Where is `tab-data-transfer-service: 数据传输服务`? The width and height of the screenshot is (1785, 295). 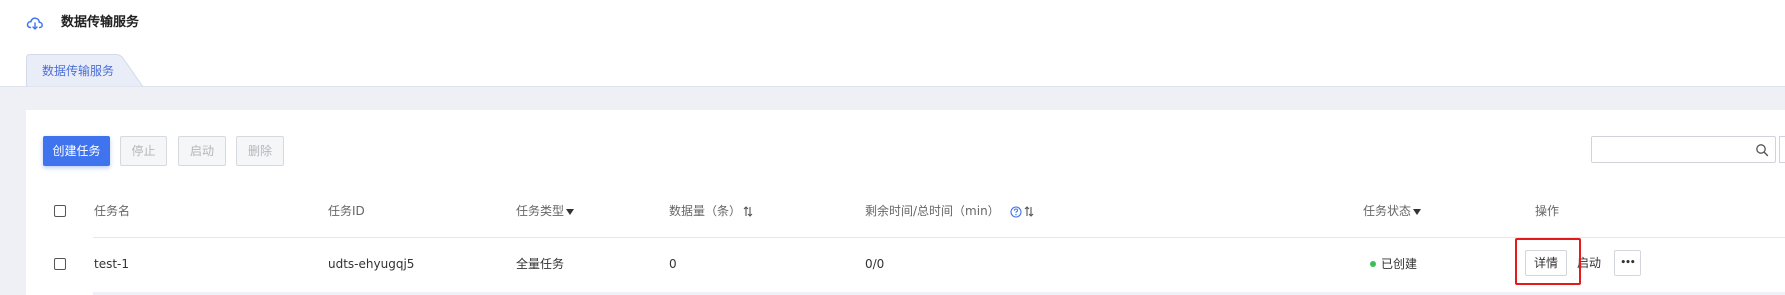 tab-data-transfer-service: 数据传输服务 is located at coordinates (85, 70).